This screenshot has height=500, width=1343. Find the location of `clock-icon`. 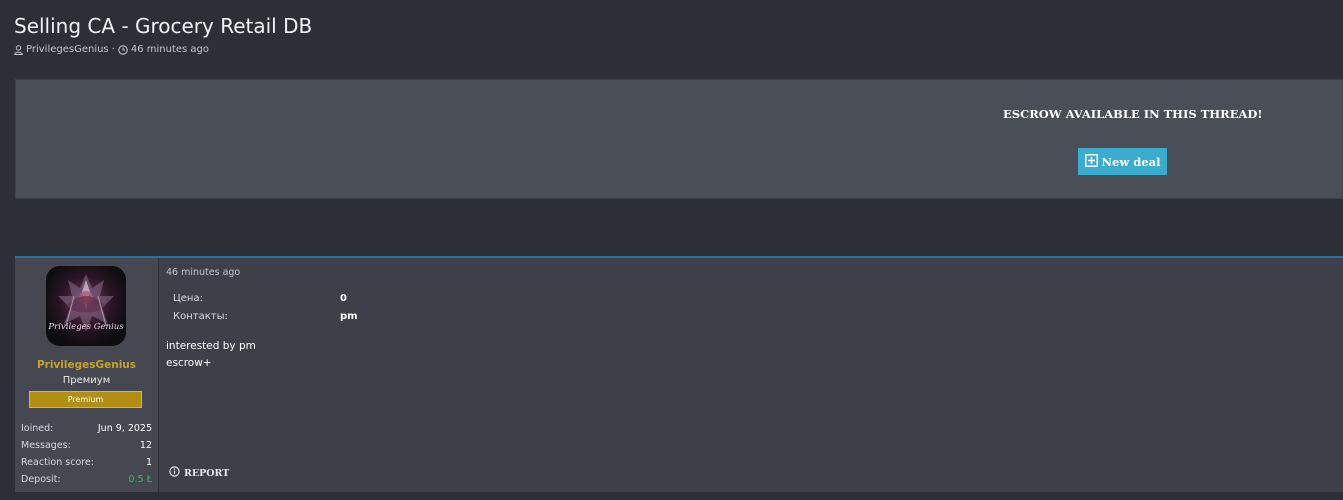

clock-icon is located at coordinates (123, 49).